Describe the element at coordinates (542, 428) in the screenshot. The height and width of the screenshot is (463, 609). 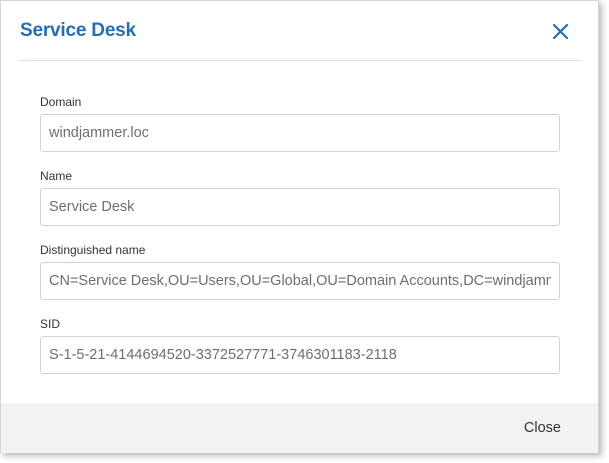
I see `close-button: Close` at that location.